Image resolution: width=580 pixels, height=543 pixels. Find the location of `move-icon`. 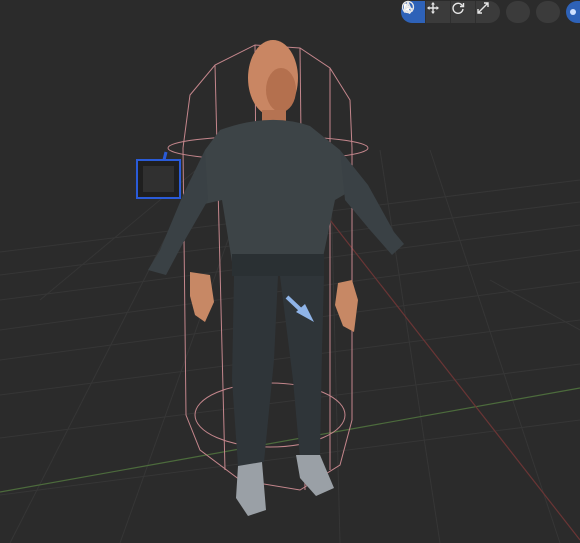

move-icon is located at coordinates (433, 8).